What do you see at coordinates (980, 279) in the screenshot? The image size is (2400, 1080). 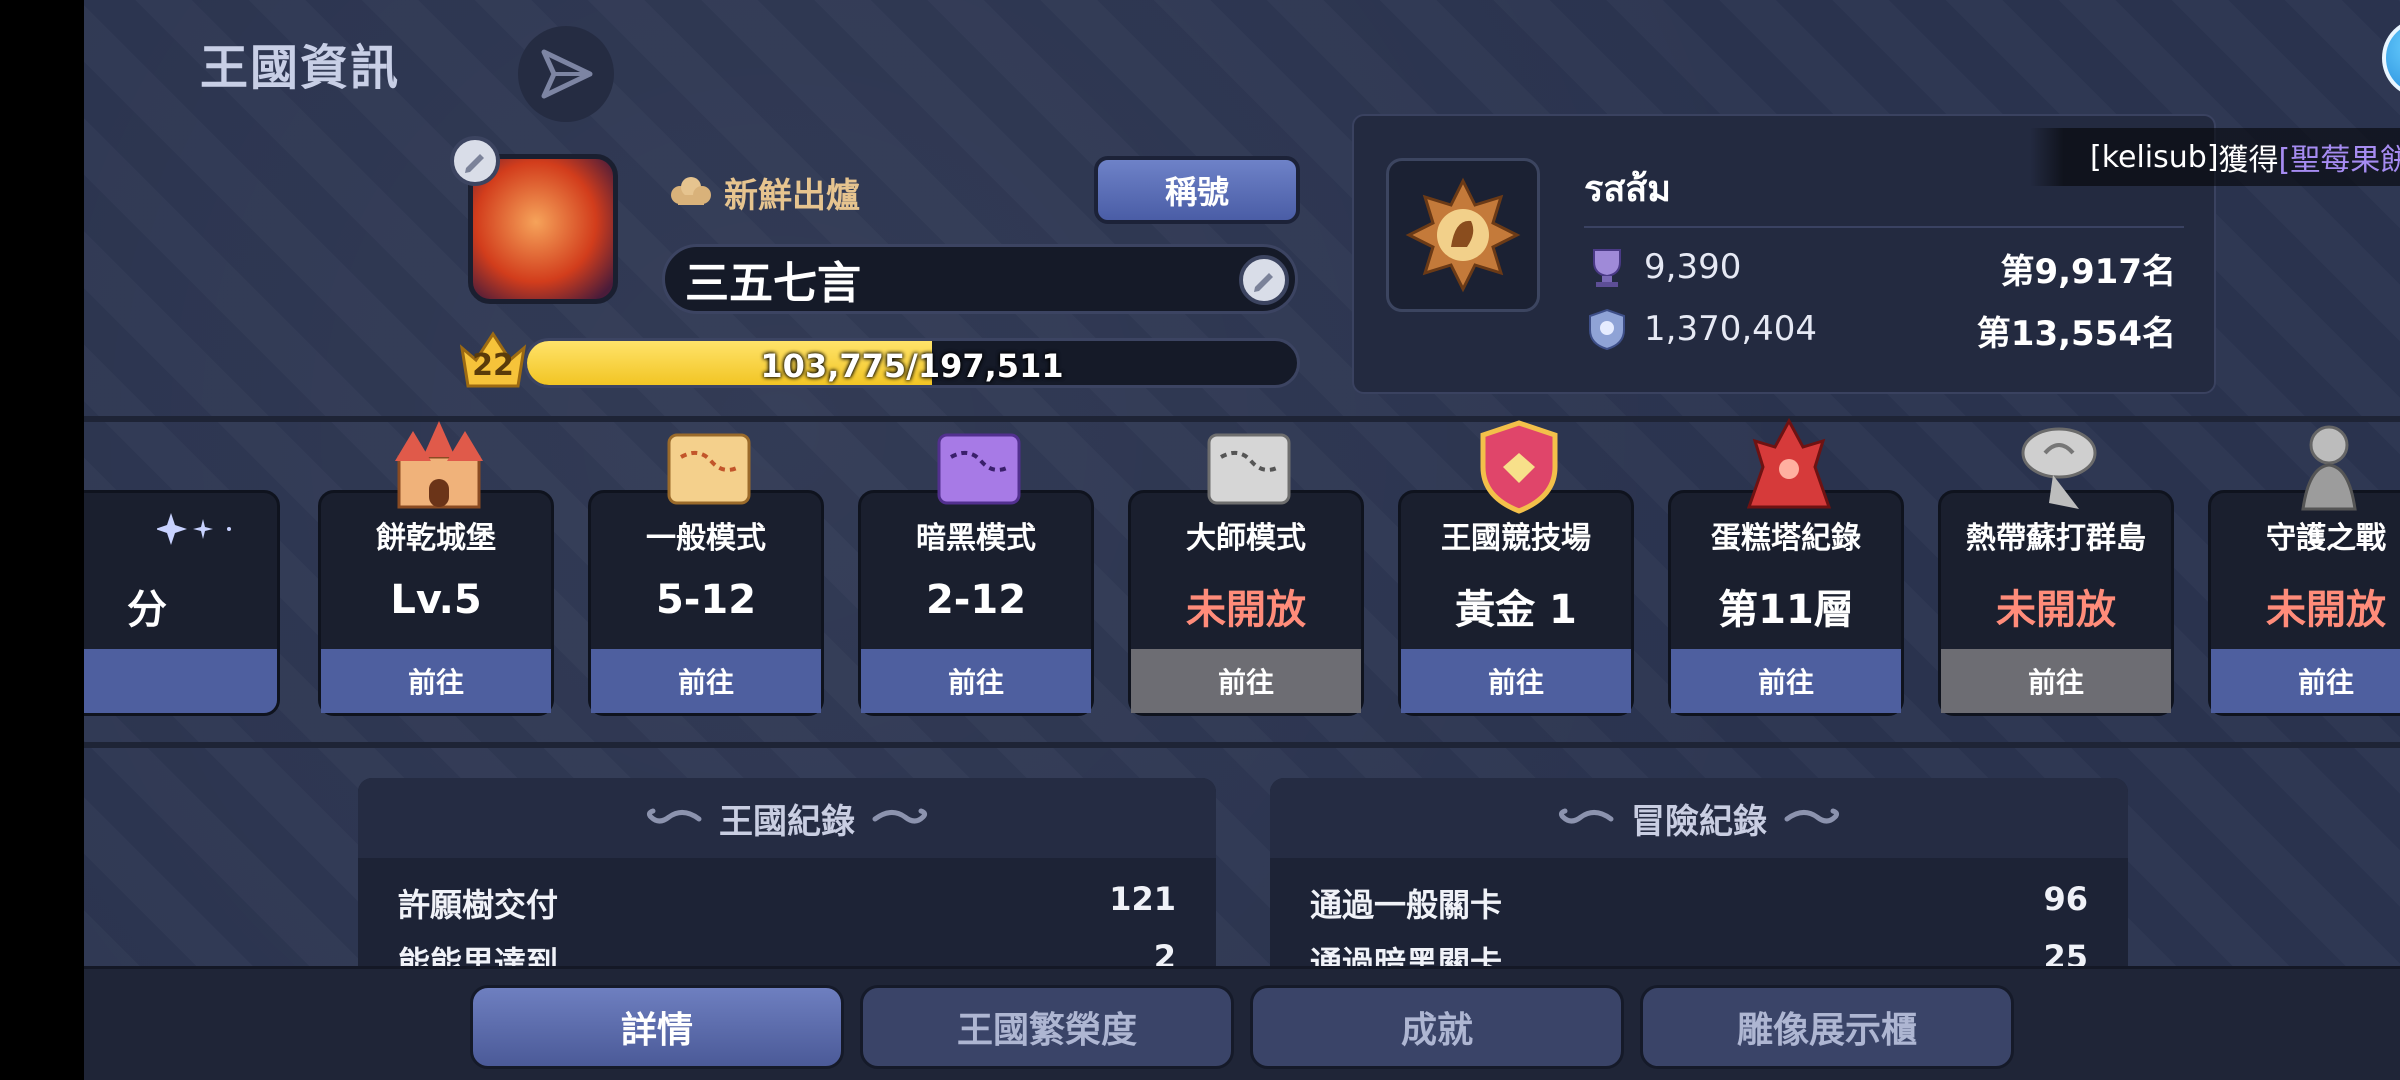 I see `kingdom-name-field: 三五七言` at bounding box center [980, 279].